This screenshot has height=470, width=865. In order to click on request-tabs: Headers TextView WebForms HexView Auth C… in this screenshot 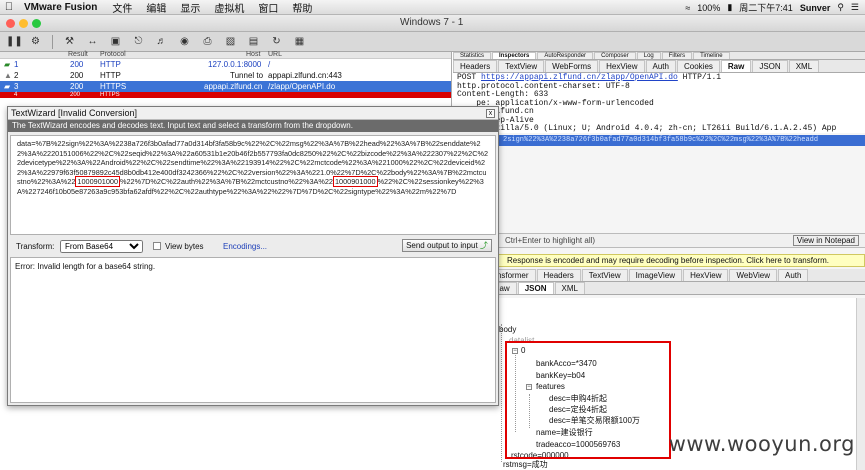, I will do `click(659, 66)`.